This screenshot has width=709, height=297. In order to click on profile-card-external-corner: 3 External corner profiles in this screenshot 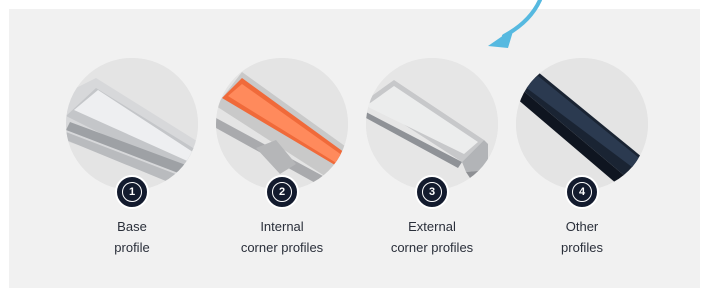, I will do `click(432, 163)`.